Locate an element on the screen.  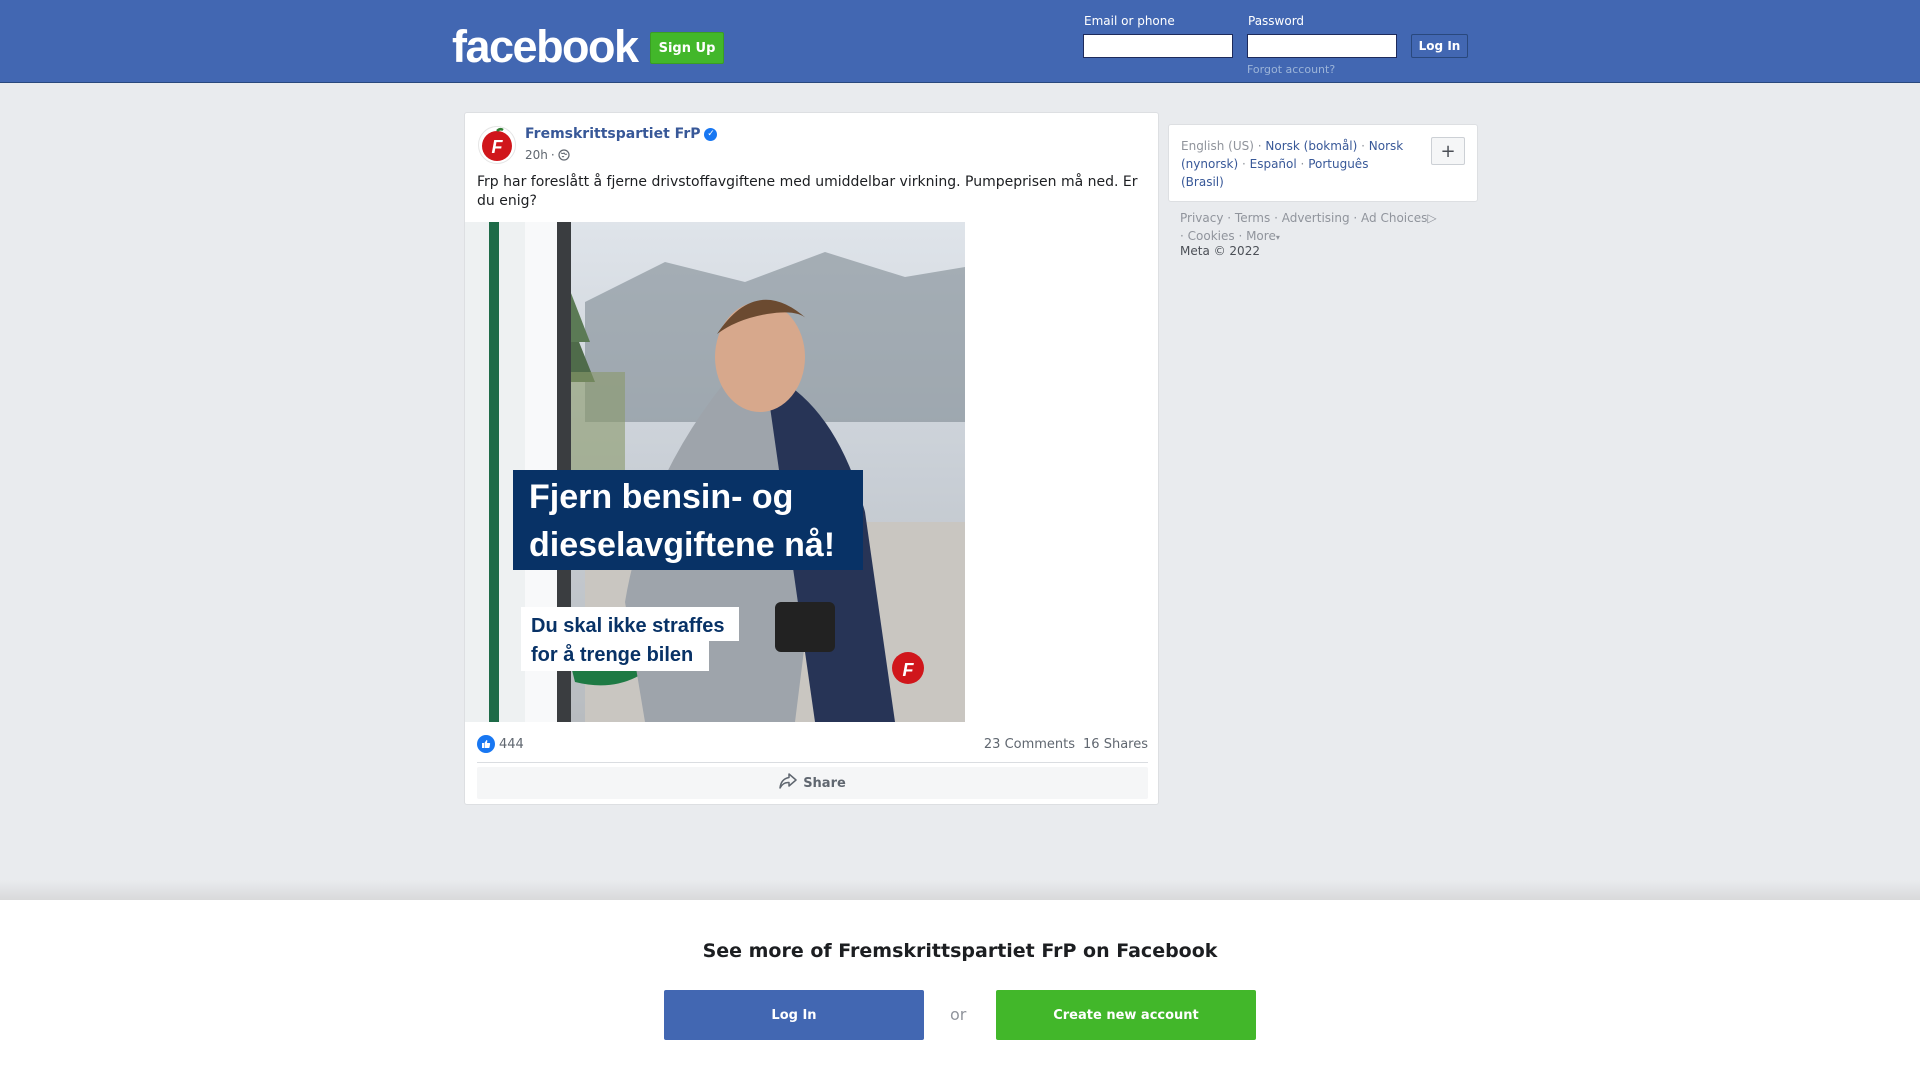
page-name-link: Fremskrittspartiet FrP is located at coordinates (612, 134).